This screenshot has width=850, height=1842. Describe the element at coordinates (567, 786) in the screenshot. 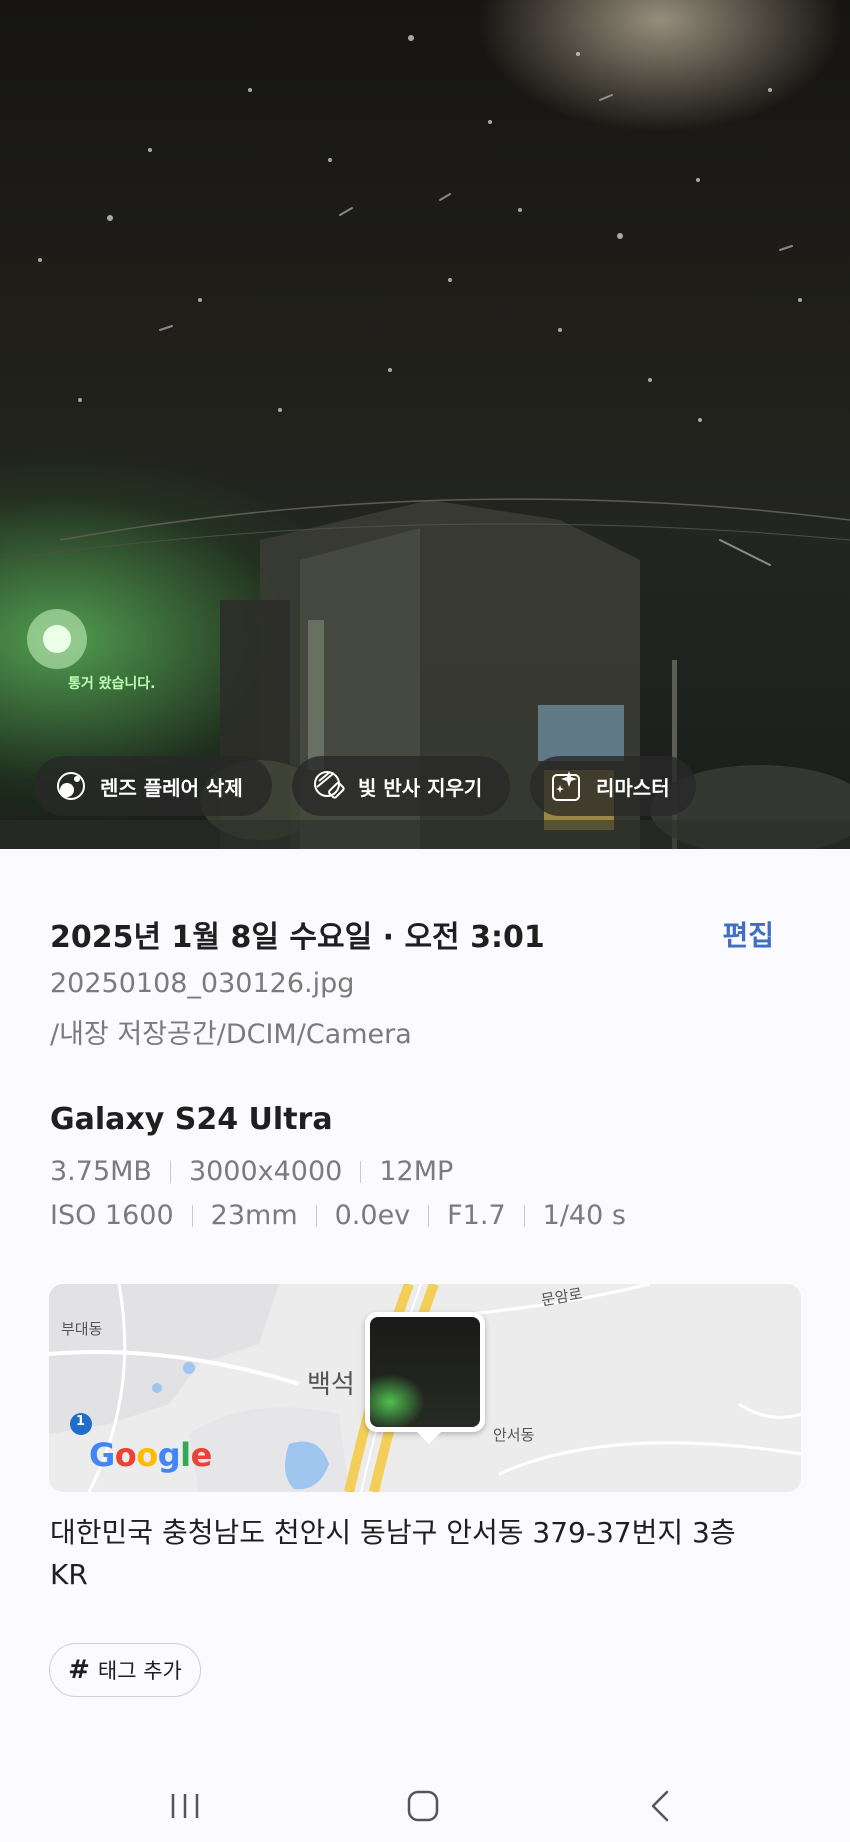

I see `remaster-sparkle-icon` at that location.